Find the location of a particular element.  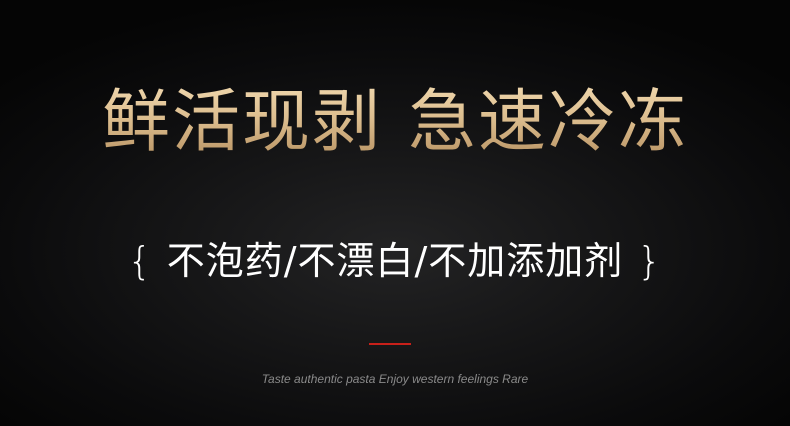

subtitle: { 不泡药/不漂白/不加添加剂} is located at coordinates (395, 261).